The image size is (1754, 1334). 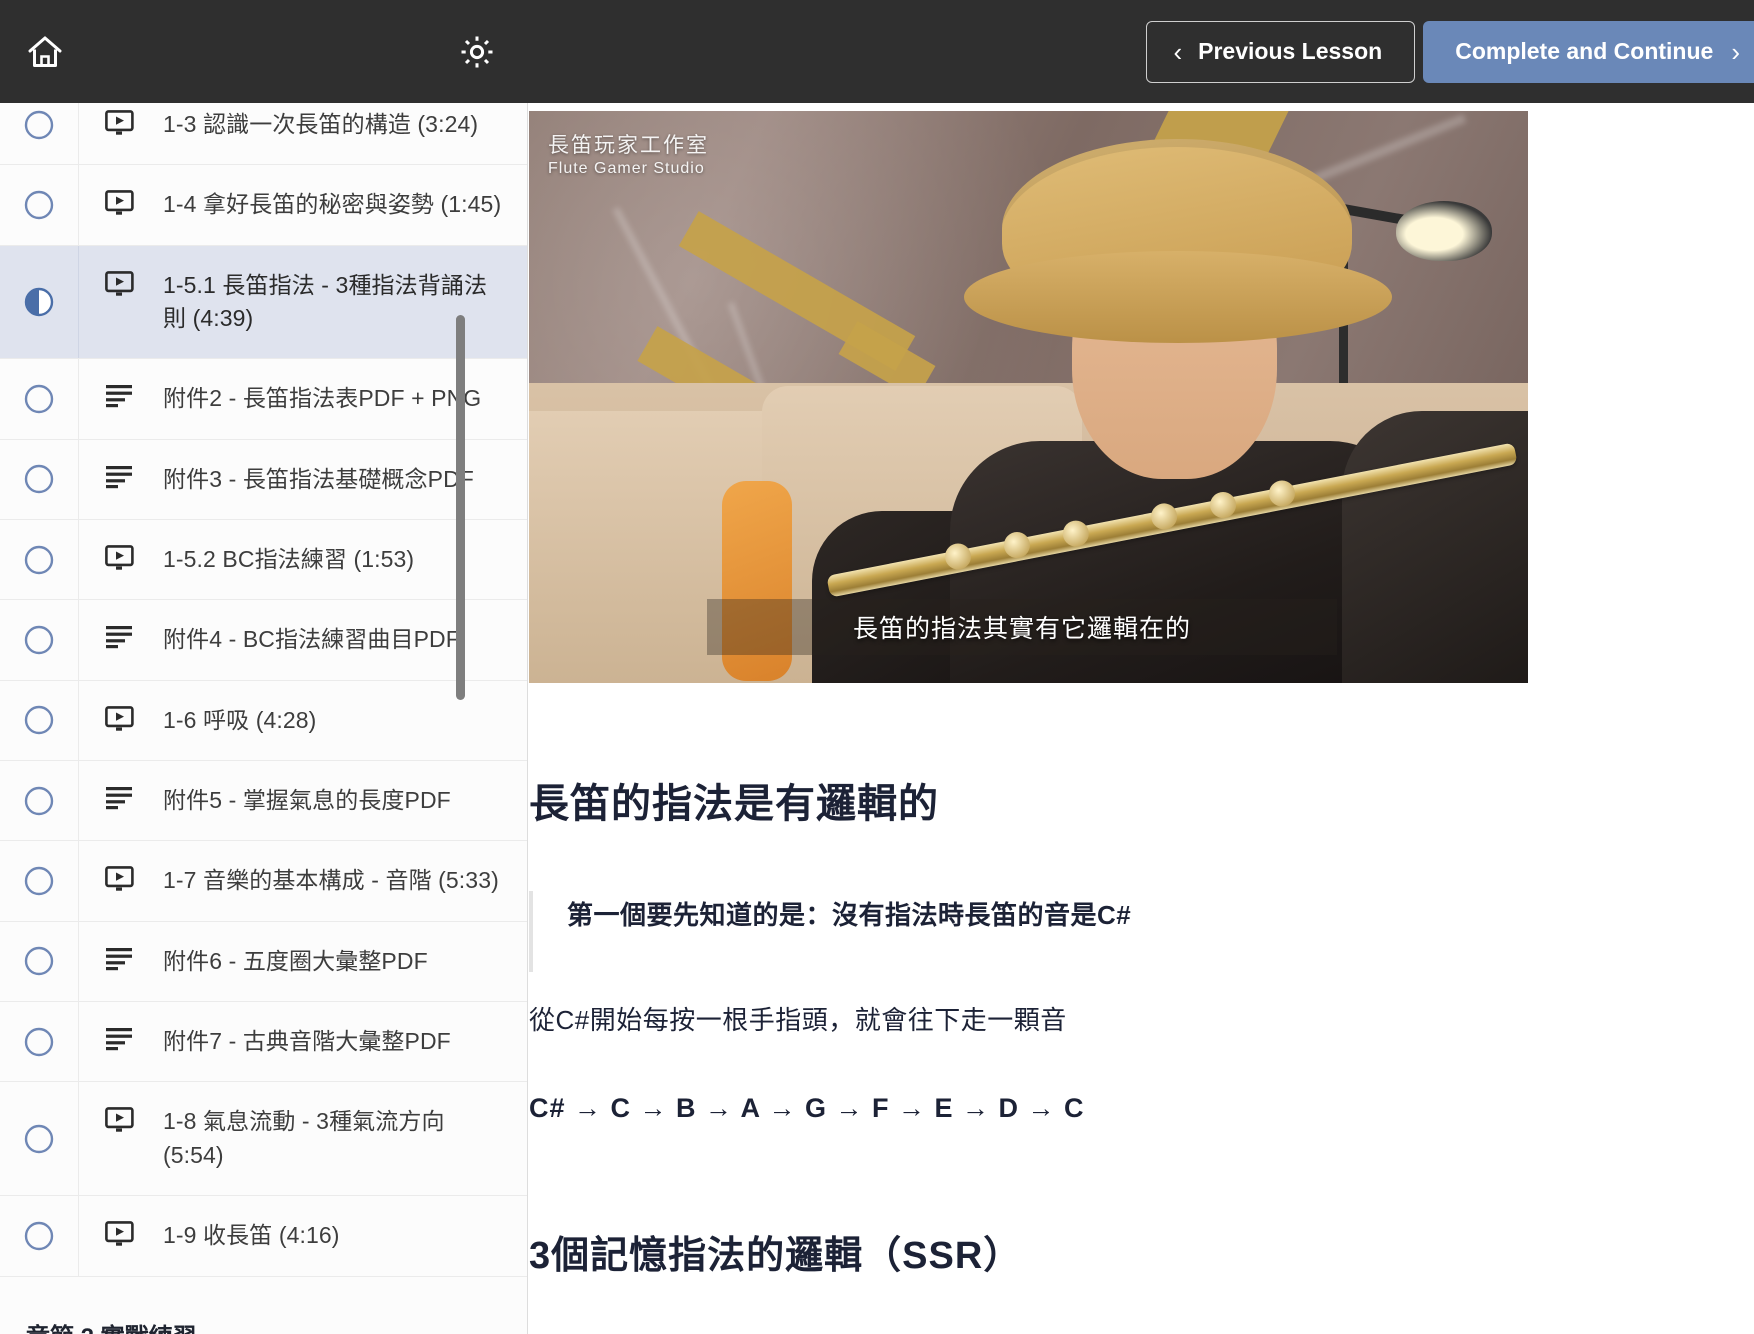 I want to click on complete-and-continue-label: Complete and Continue, so click(x=1584, y=51).